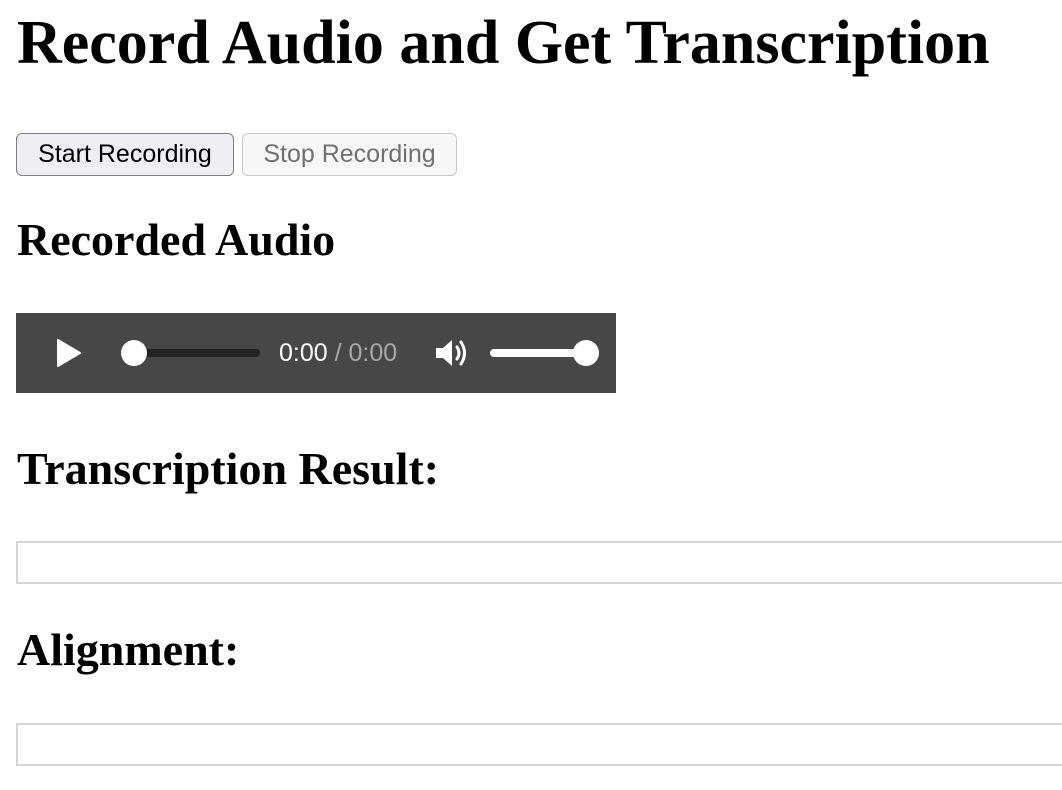  What do you see at coordinates (303, 353) in the screenshot?
I see `current-time: 0:00` at bounding box center [303, 353].